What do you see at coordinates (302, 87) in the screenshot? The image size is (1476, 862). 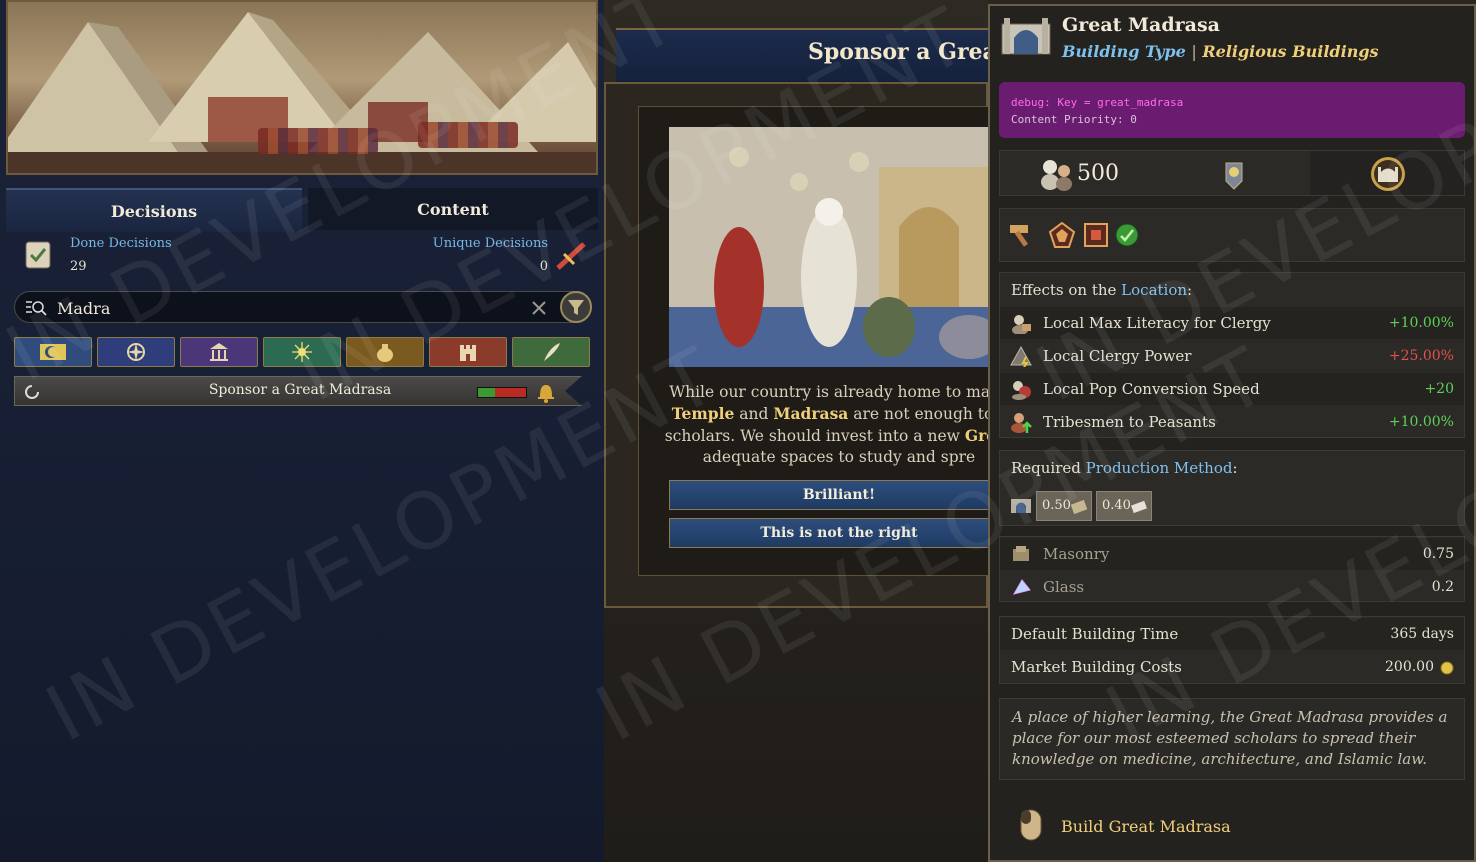 I see `scene-illustration` at bounding box center [302, 87].